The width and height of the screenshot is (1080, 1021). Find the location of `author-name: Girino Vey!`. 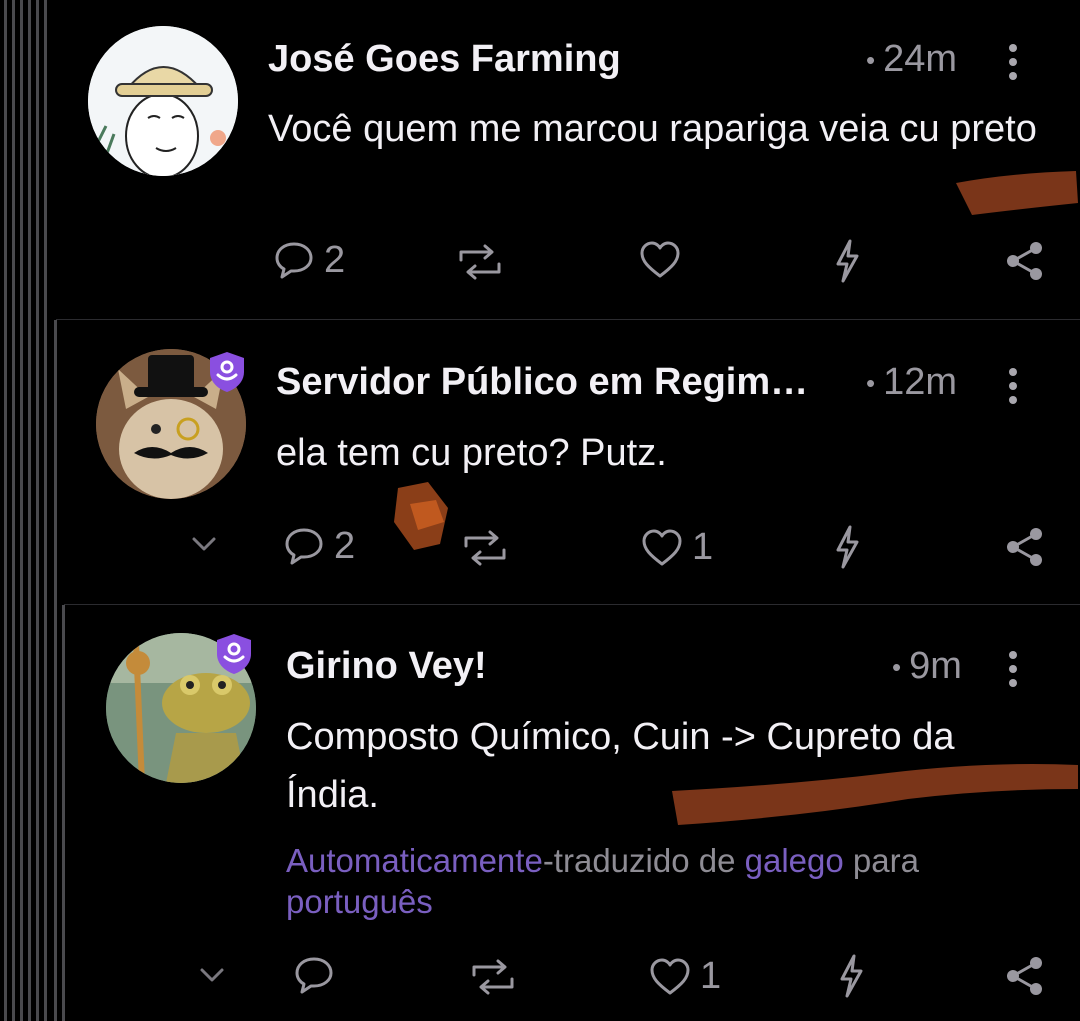

author-name: Girino Vey! is located at coordinates (386, 666).